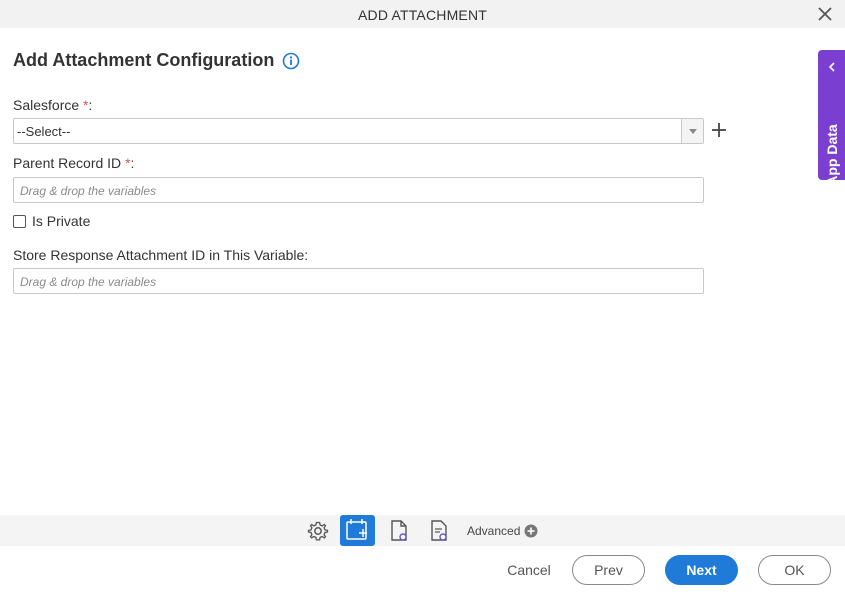  I want to click on app-data-panel-tab: App Data, so click(831, 118).